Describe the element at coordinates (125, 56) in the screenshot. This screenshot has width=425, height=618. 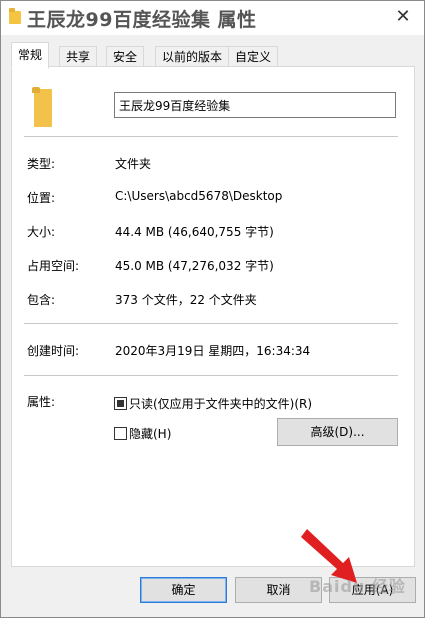
I see `tab-security: 安全` at that location.